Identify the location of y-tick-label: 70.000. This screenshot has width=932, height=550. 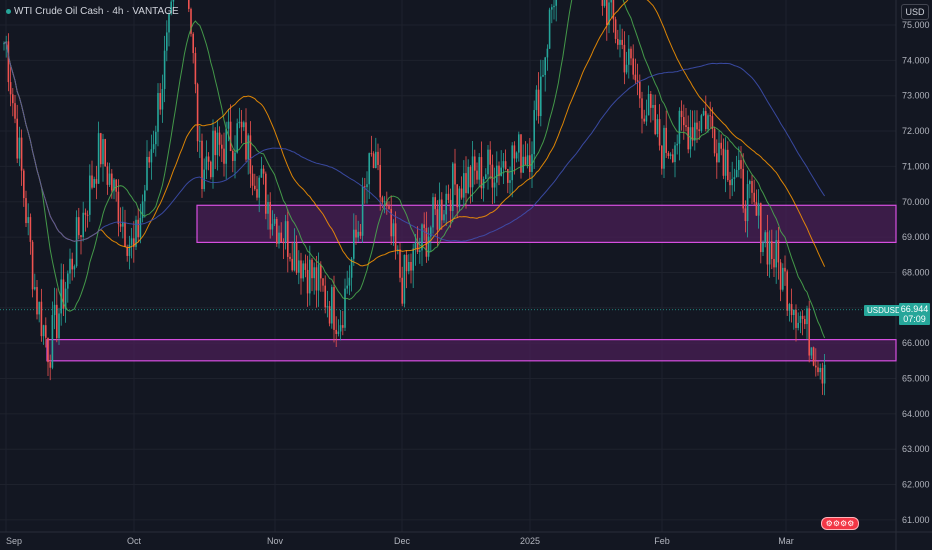
(916, 202).